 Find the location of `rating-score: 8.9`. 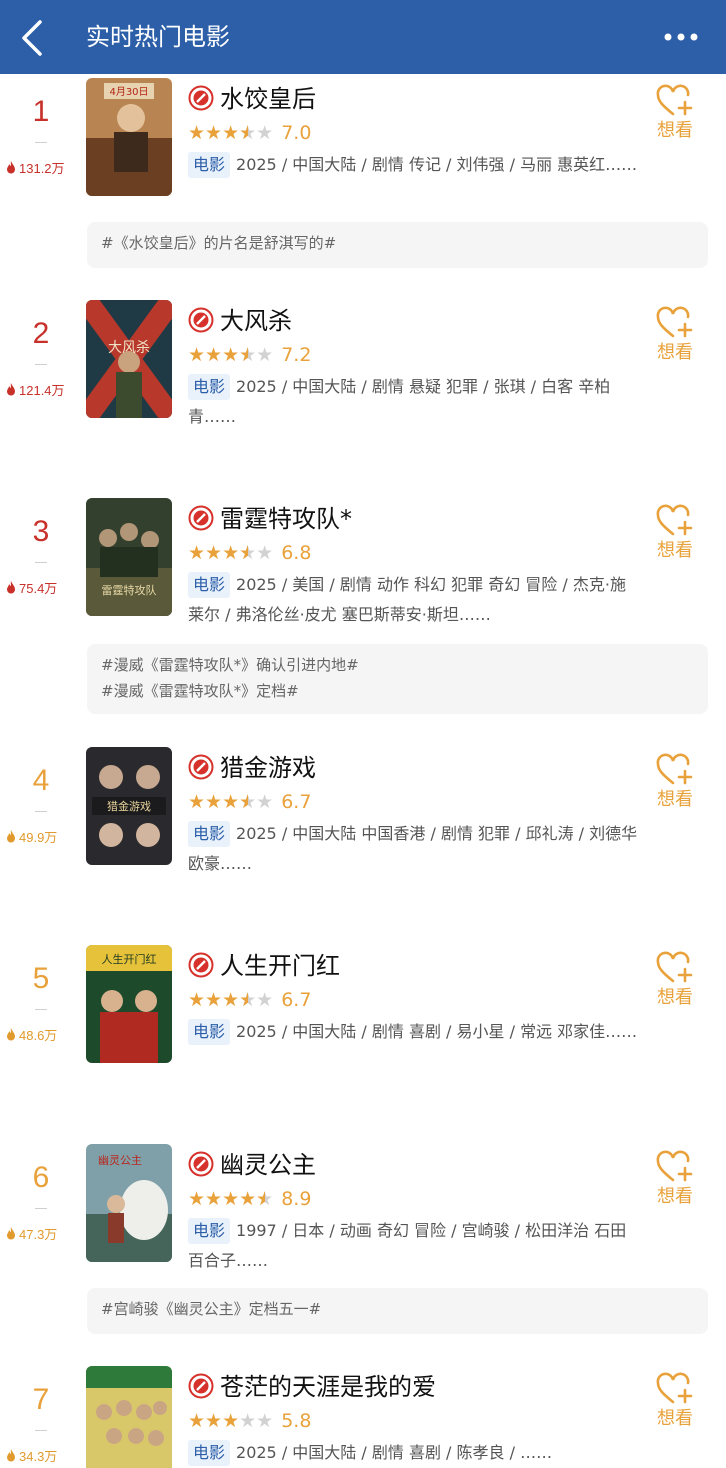

rating-score: 8.9 is located at coordinates (296, 1199).